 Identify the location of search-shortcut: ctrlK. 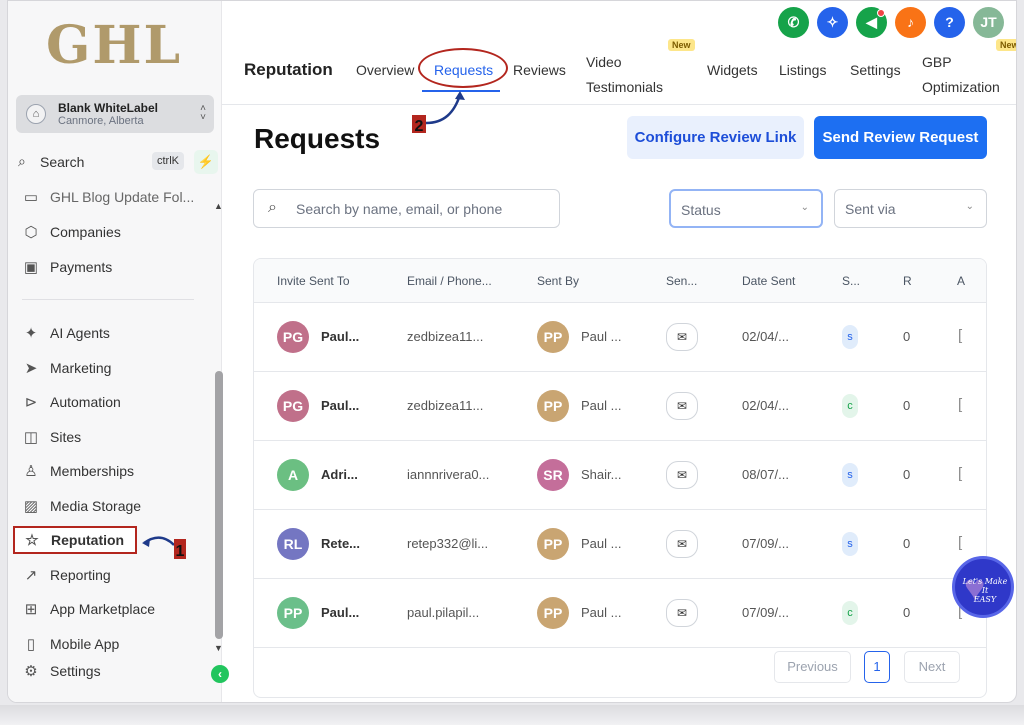
(168, 161).